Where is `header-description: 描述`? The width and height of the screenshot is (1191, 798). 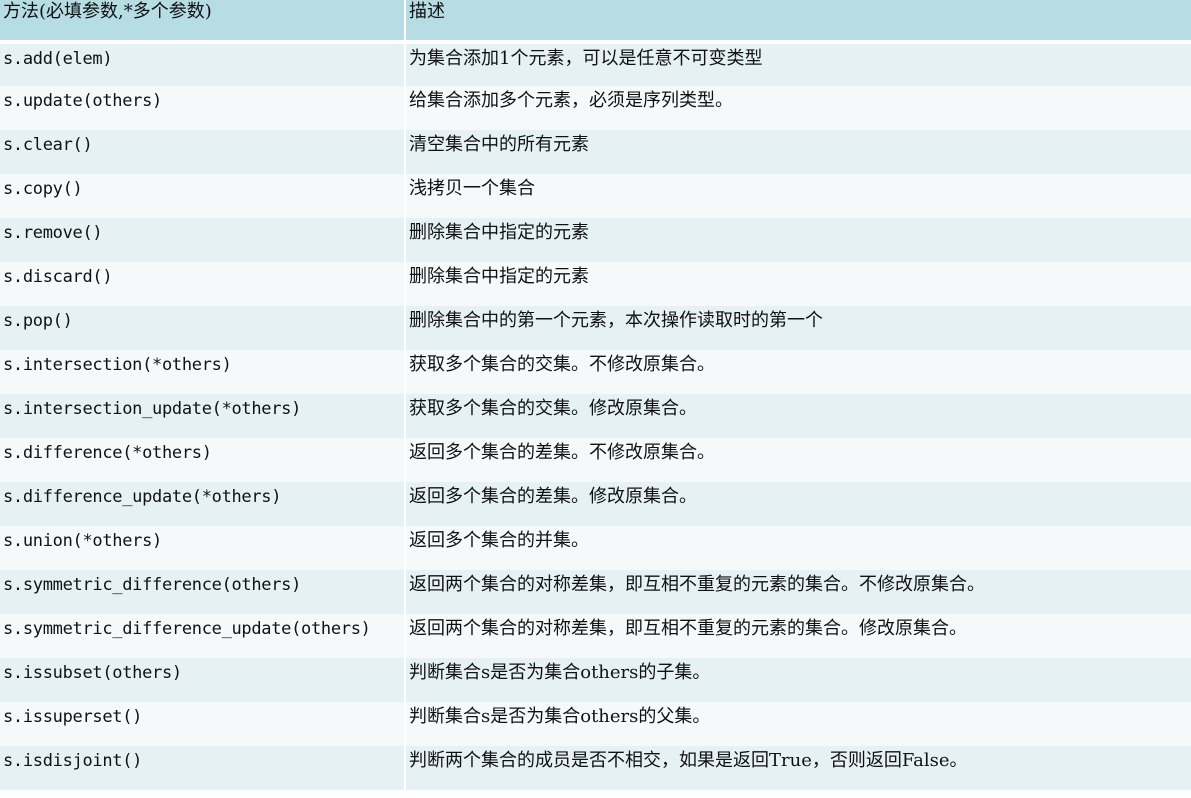
header-description: 描述 is located at coordinates (797, 22).